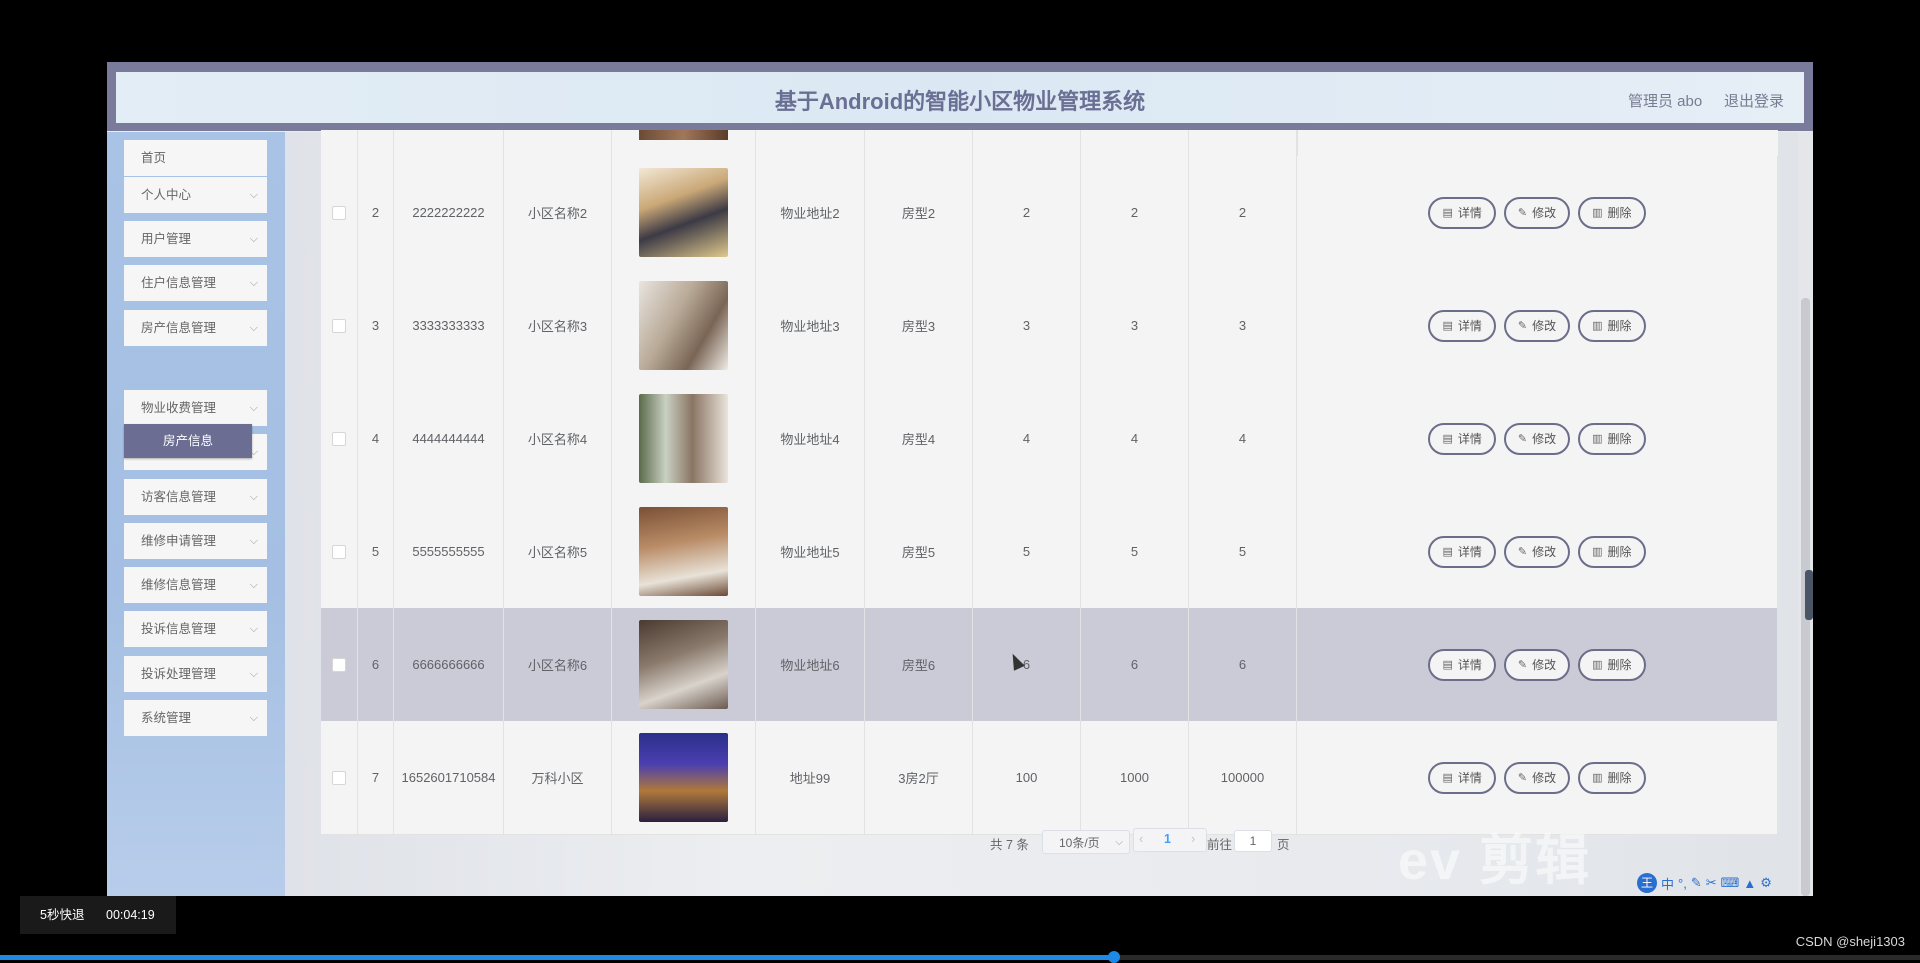 The height and width of the screenshot is (963, 1920). What do you see at coordinates (1027, 325) in the screenshot?
I see `value-col-1: 3` at bounding box center [1027, 325].